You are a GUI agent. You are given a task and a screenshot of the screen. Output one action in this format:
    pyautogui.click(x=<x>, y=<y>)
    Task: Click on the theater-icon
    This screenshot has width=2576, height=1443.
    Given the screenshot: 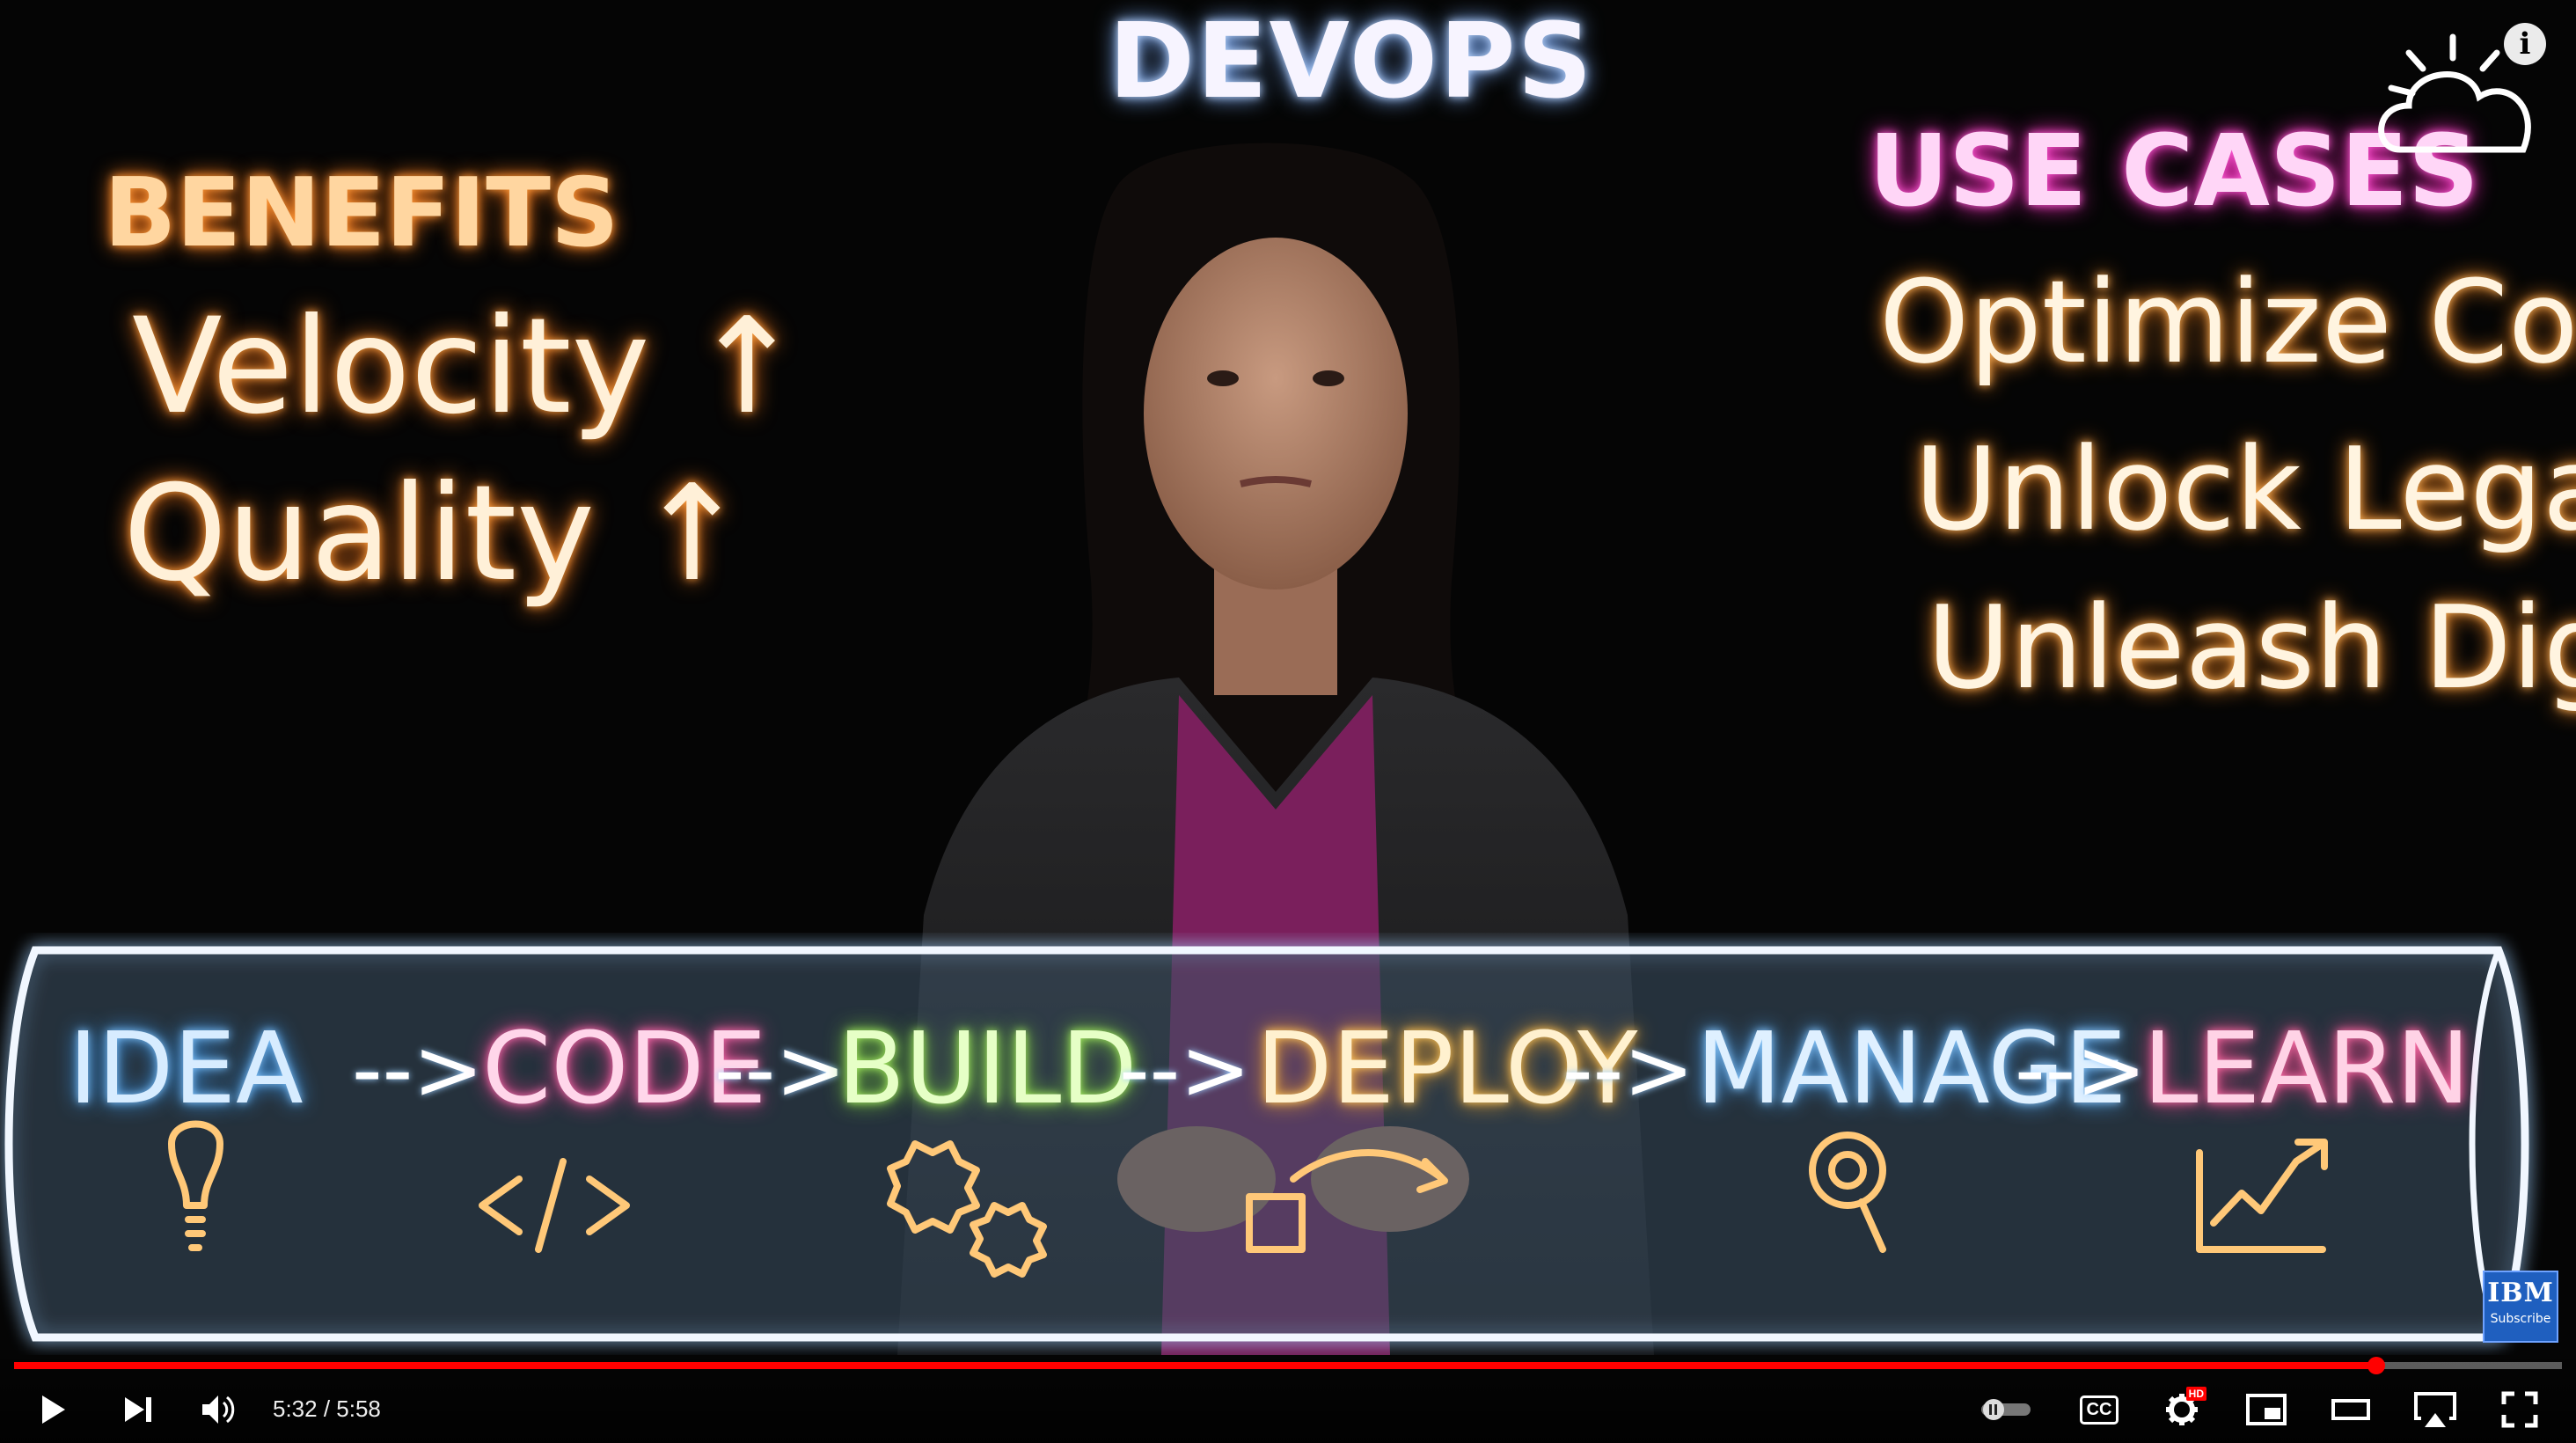 What is the action you would take?
    pyautogui.click(x=2350, y=1409)
    